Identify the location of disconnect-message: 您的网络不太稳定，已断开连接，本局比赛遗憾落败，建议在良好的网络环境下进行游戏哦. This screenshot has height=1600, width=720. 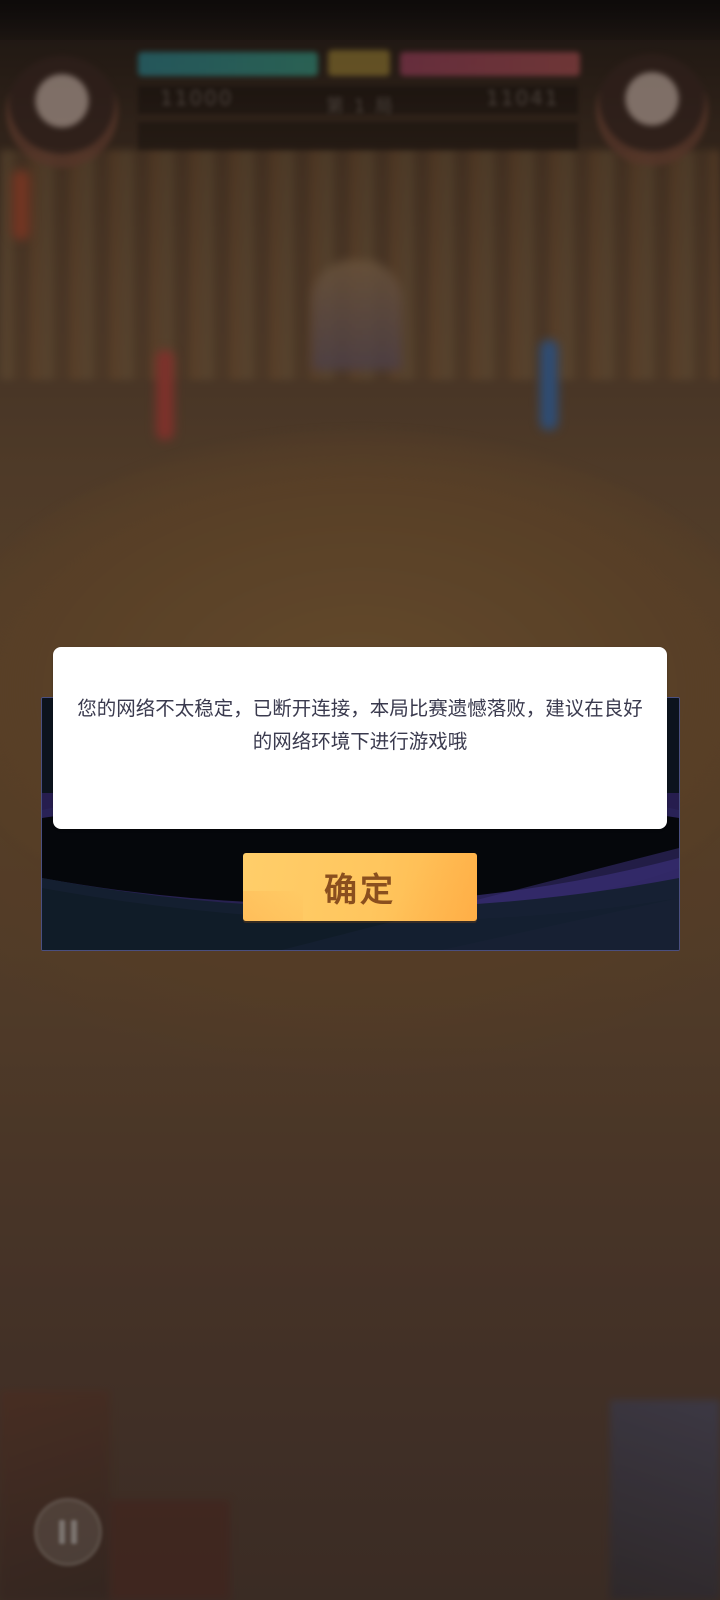
(360, 725).